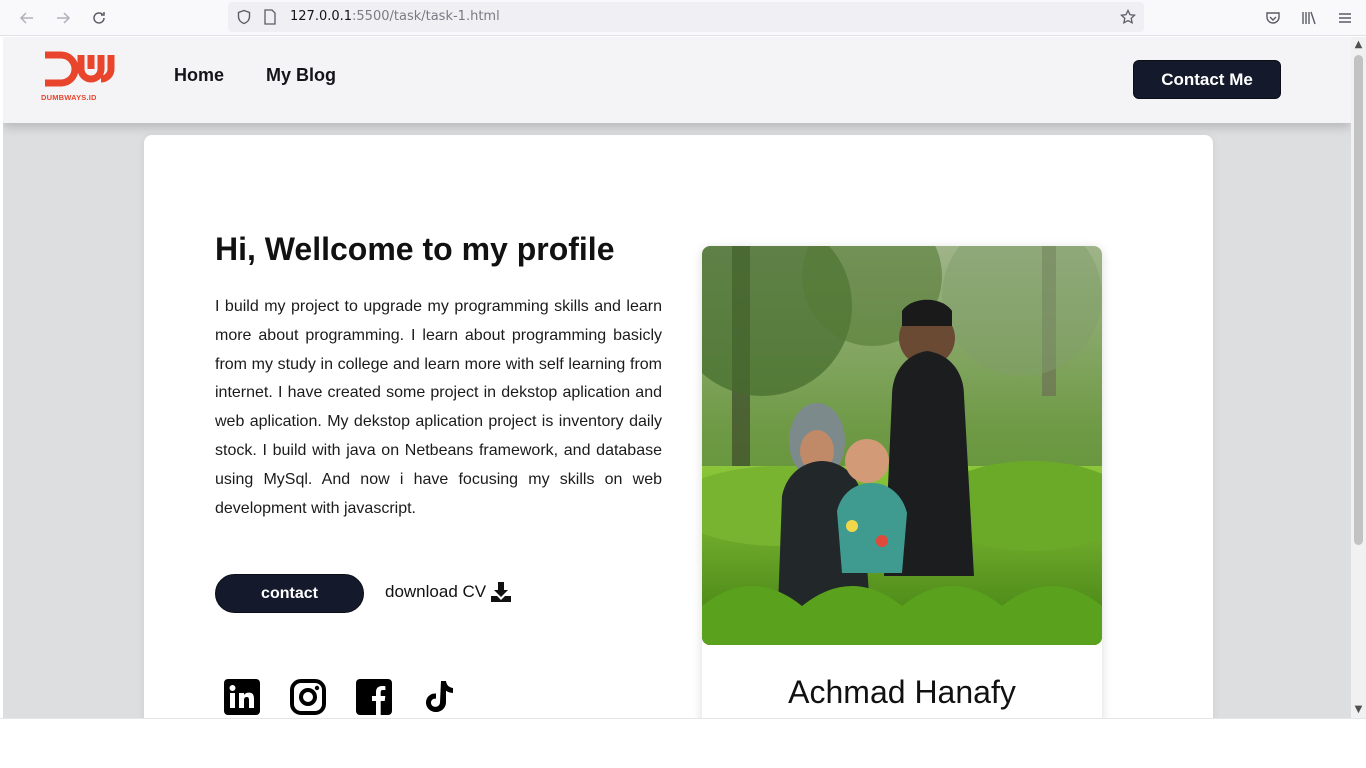 The height and width of the screenshot is (768, 1366). Describe the element at coordinates (1358, 300) in the screenshot. I see `scroll-thumb` at that location.